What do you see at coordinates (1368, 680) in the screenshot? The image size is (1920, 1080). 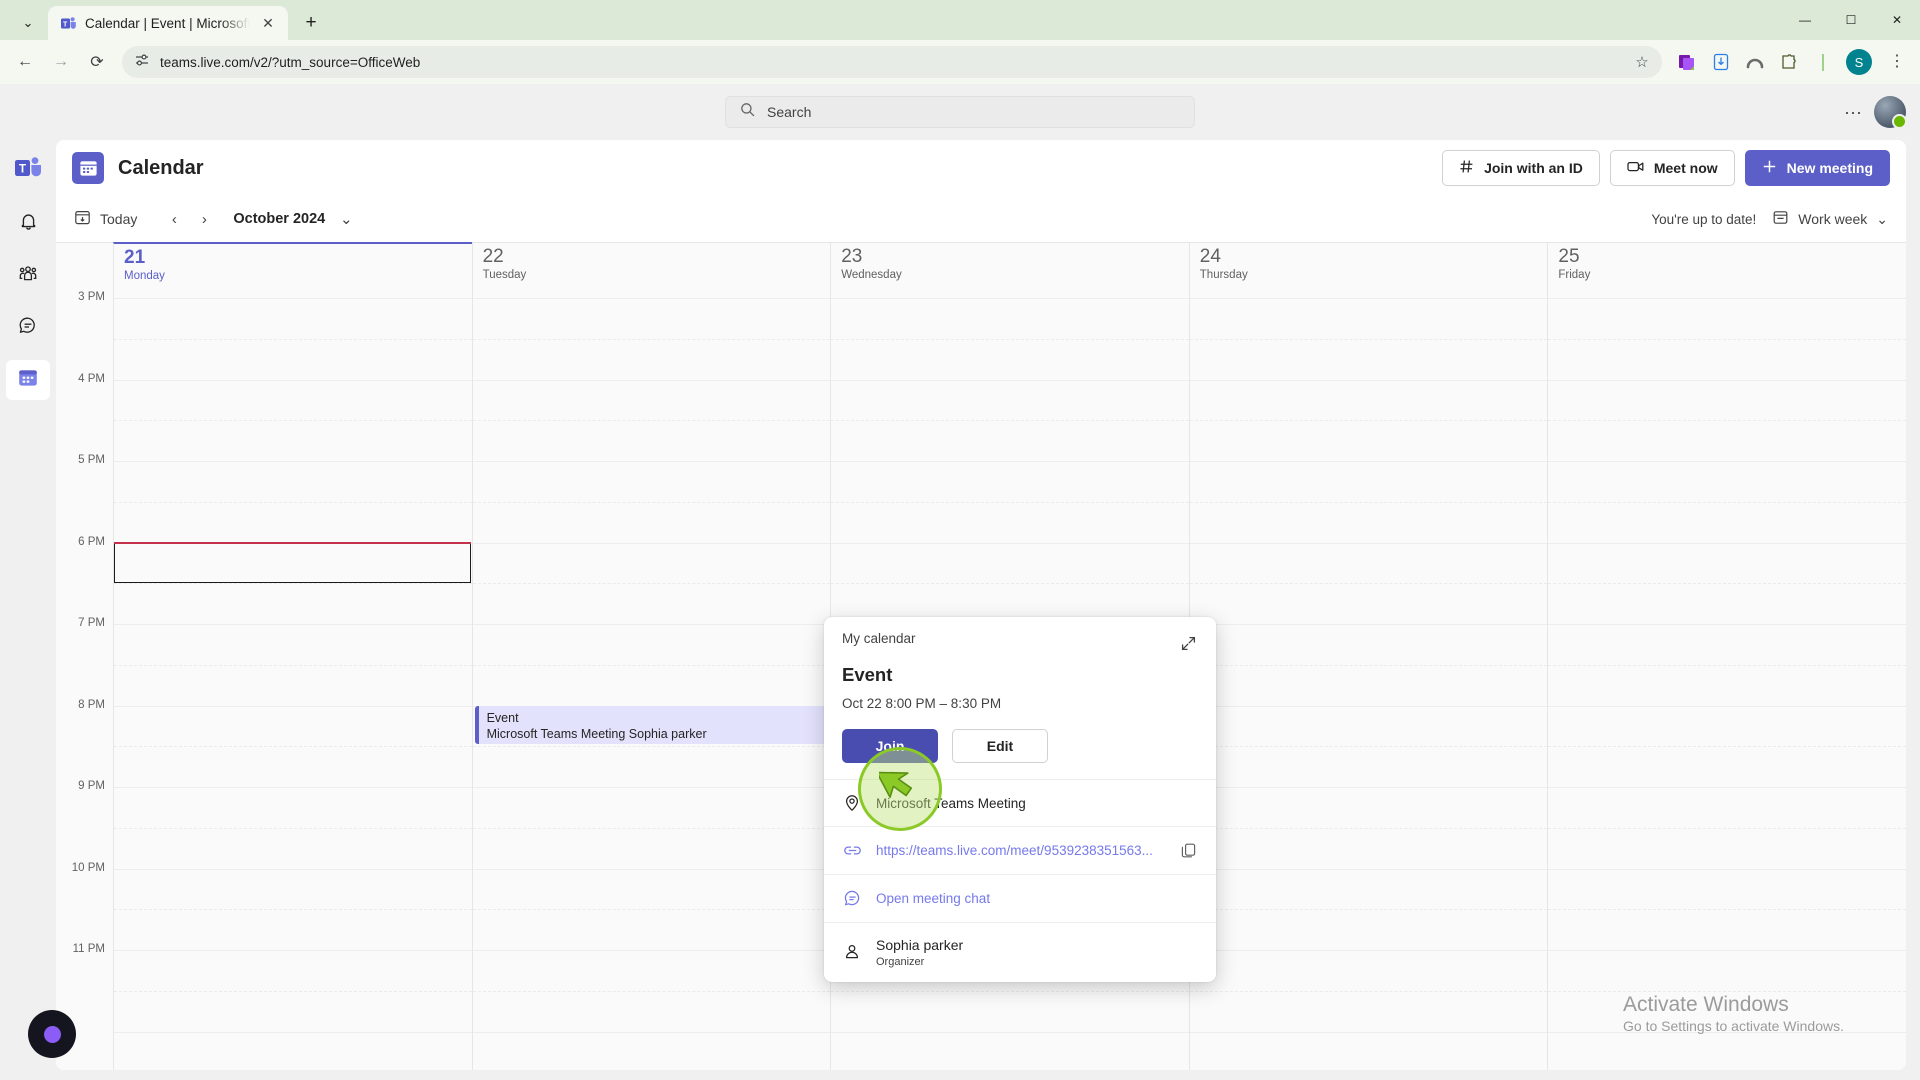 I see `day-column-thursday` at bounding box center [1368, 680].